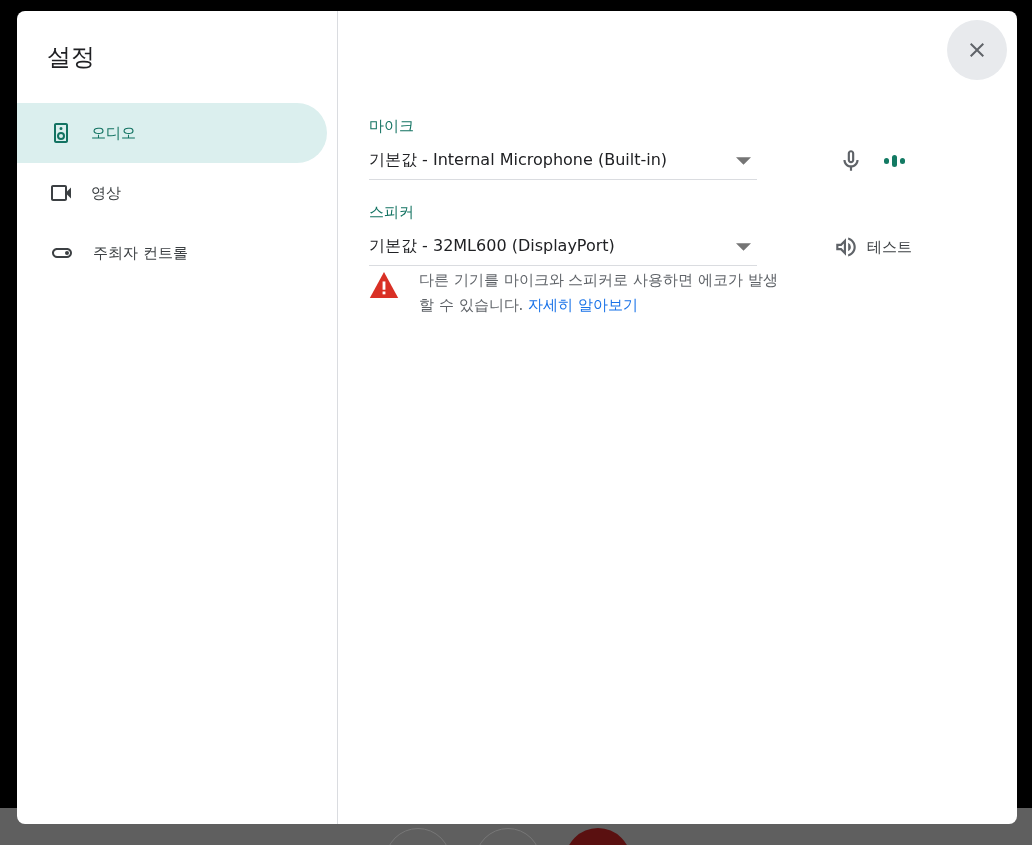 The image size is (1032, 845). I want to click on section-label: 마이크, so click(392, 126).